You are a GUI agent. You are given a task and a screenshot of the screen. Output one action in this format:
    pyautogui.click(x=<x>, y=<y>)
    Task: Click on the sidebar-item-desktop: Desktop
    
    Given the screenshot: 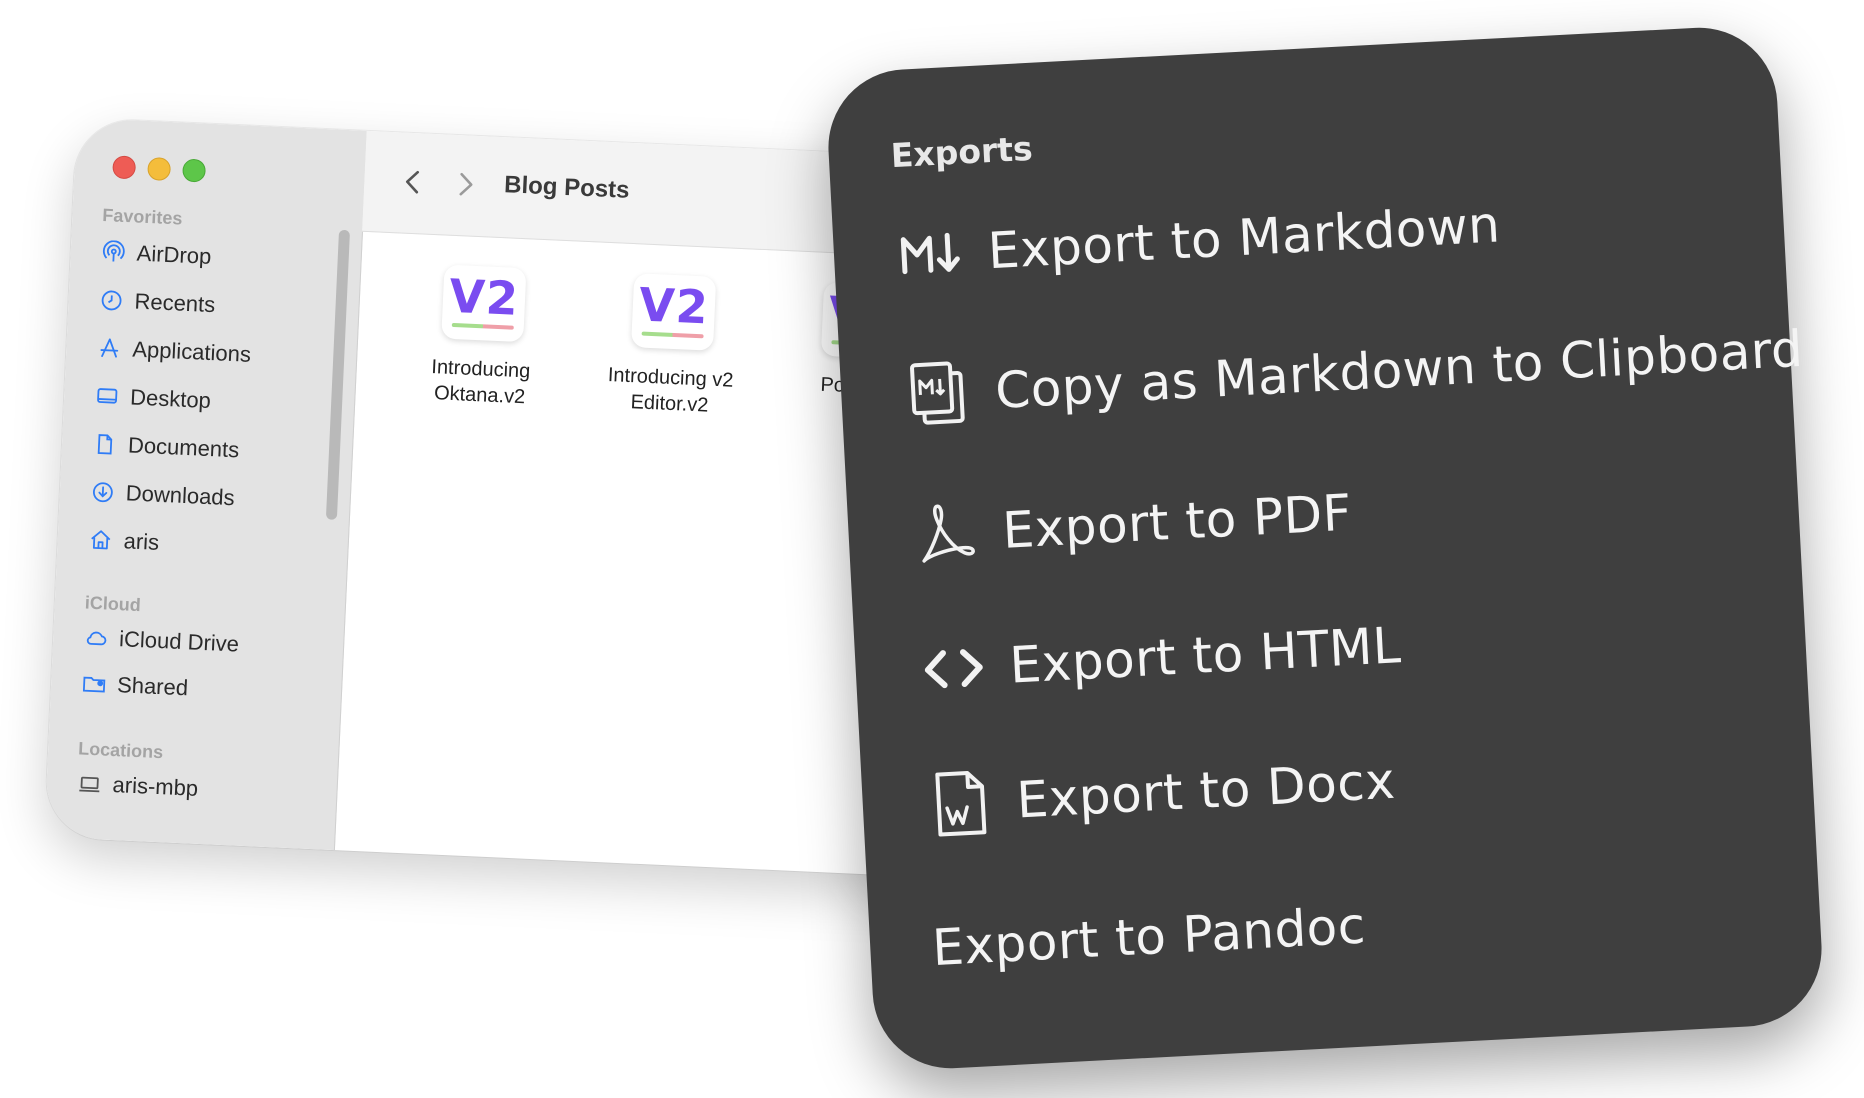 What is the action you would take?
    pyautogui.click(x=153, y=398)
    